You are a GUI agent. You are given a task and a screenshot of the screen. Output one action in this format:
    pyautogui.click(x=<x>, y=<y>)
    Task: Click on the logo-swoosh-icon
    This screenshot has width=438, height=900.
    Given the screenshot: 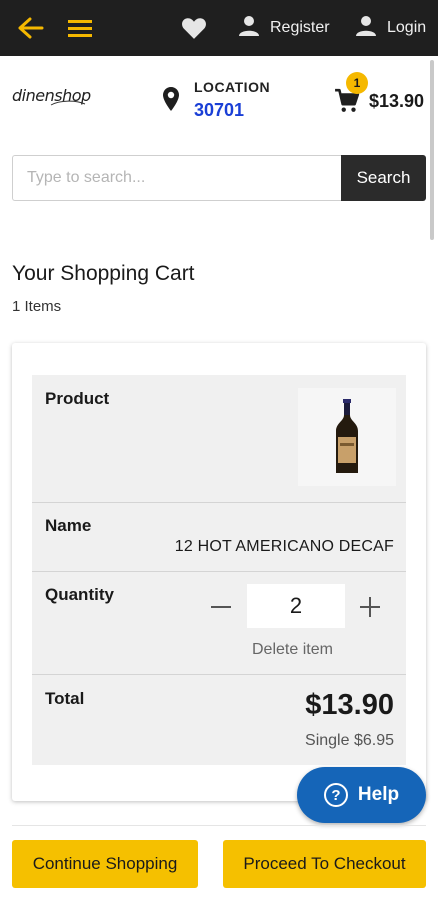 What is the action you would take?
    pyautogui.click(x=68, y=103)
    